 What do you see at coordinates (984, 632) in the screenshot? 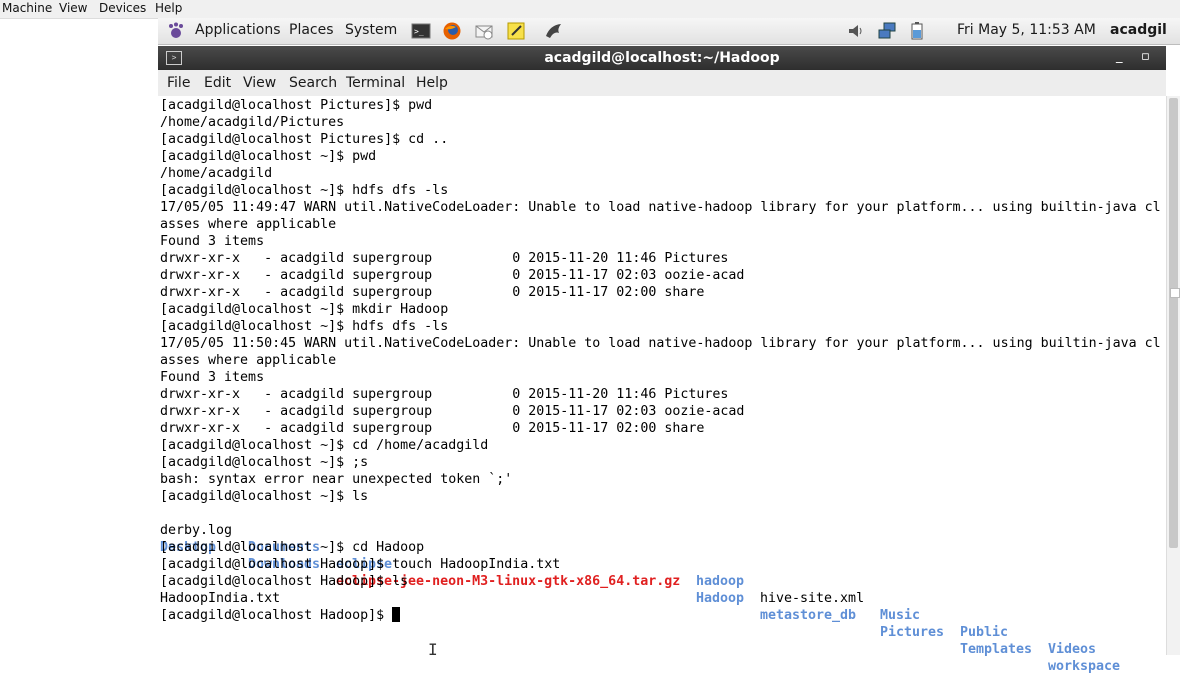
I see `ls-dir: Public` at bounding box center [984, 632].